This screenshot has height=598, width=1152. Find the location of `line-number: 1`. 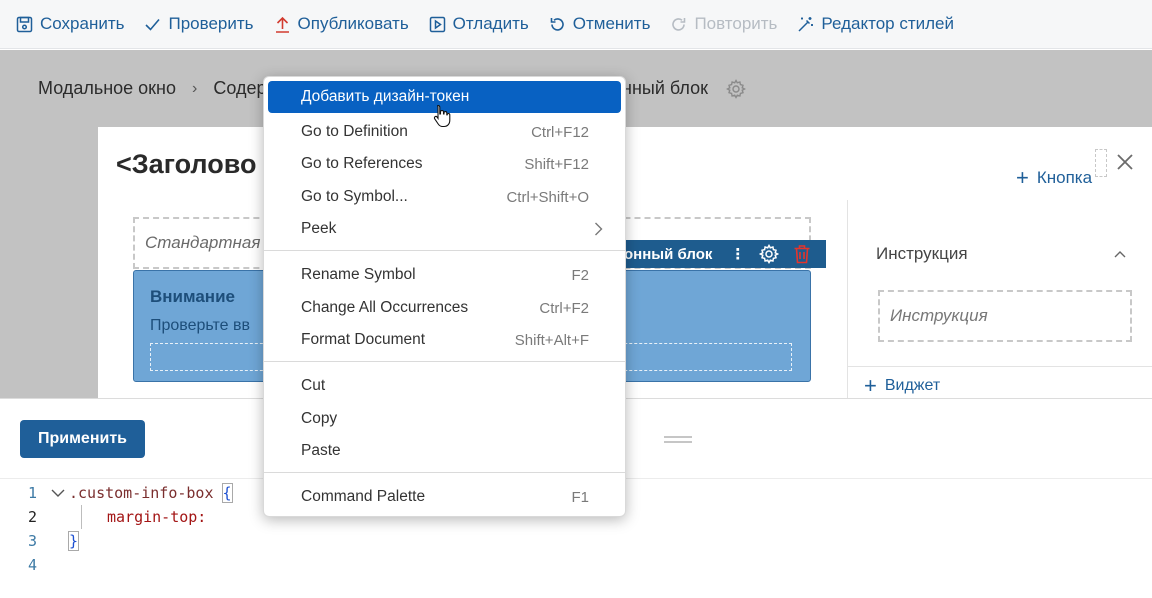

line-number: 1 is located at coordinates (32, 493).